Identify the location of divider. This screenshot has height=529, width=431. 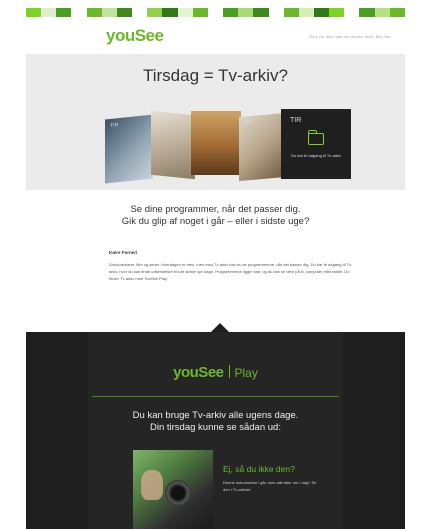
(215, 396).